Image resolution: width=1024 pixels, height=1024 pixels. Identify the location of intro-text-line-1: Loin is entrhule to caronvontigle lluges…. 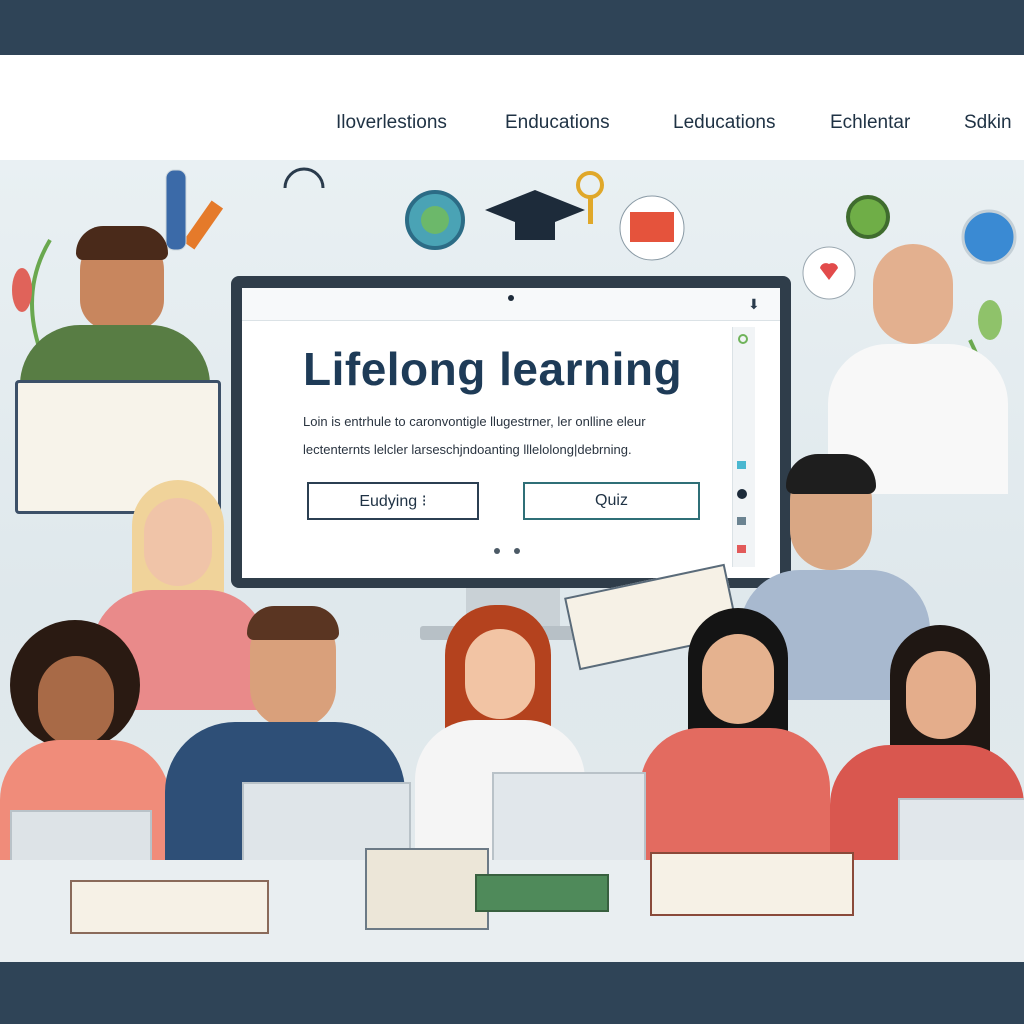
(474, 421).